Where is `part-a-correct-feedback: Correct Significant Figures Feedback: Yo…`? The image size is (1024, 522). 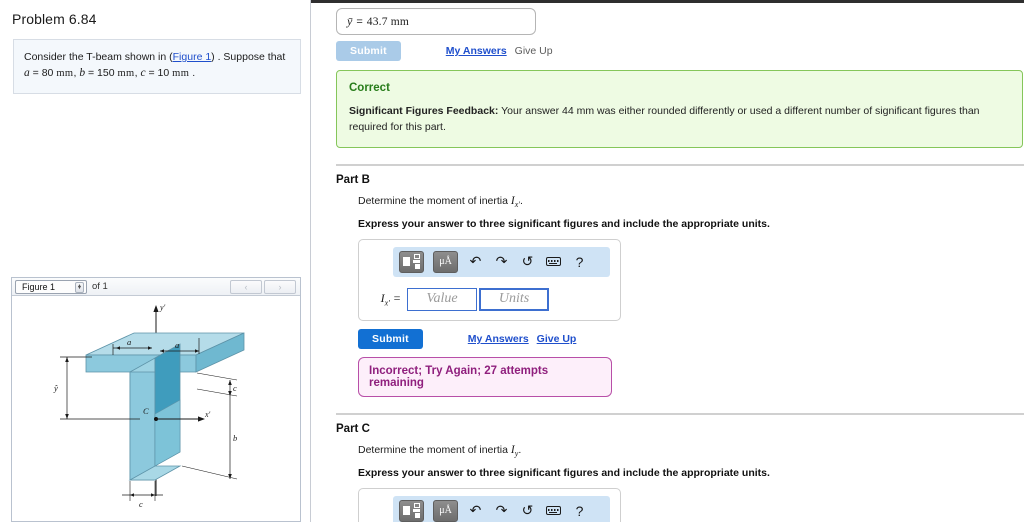 part-a-correct-feedback: Correct Significant Figures Feedback: Yo… is located at coordinates (679, 109).